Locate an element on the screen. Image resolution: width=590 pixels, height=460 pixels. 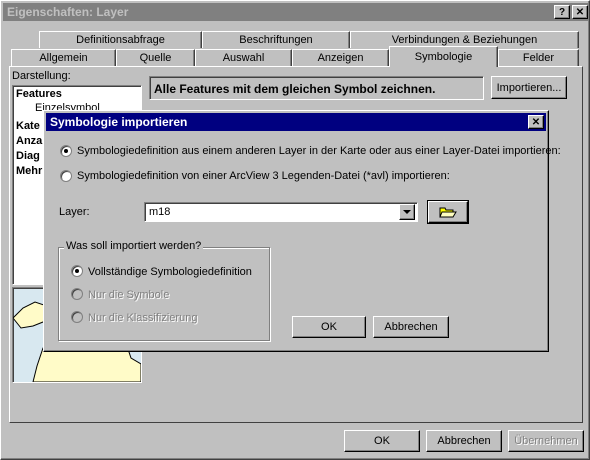
classification-only-label: Nur die Klassifizierung is located at coordinates (142, 318).